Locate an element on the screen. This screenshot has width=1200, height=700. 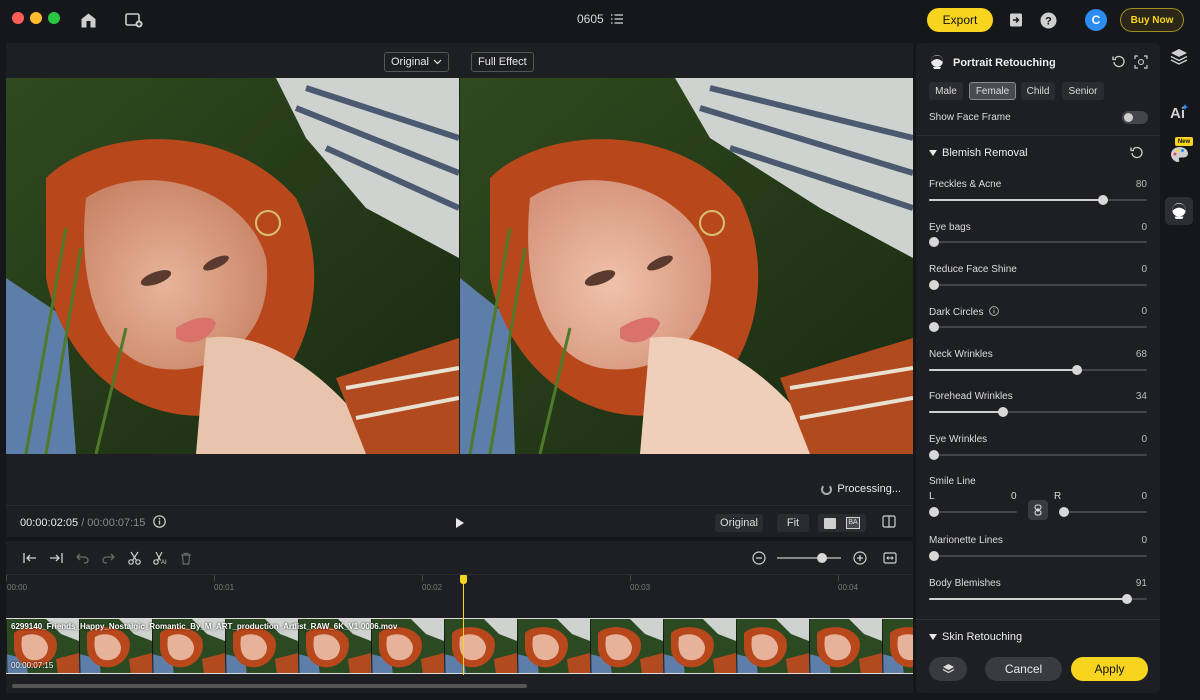
slider-label: Eye Wrinkles is located at coordinates (958, 439).